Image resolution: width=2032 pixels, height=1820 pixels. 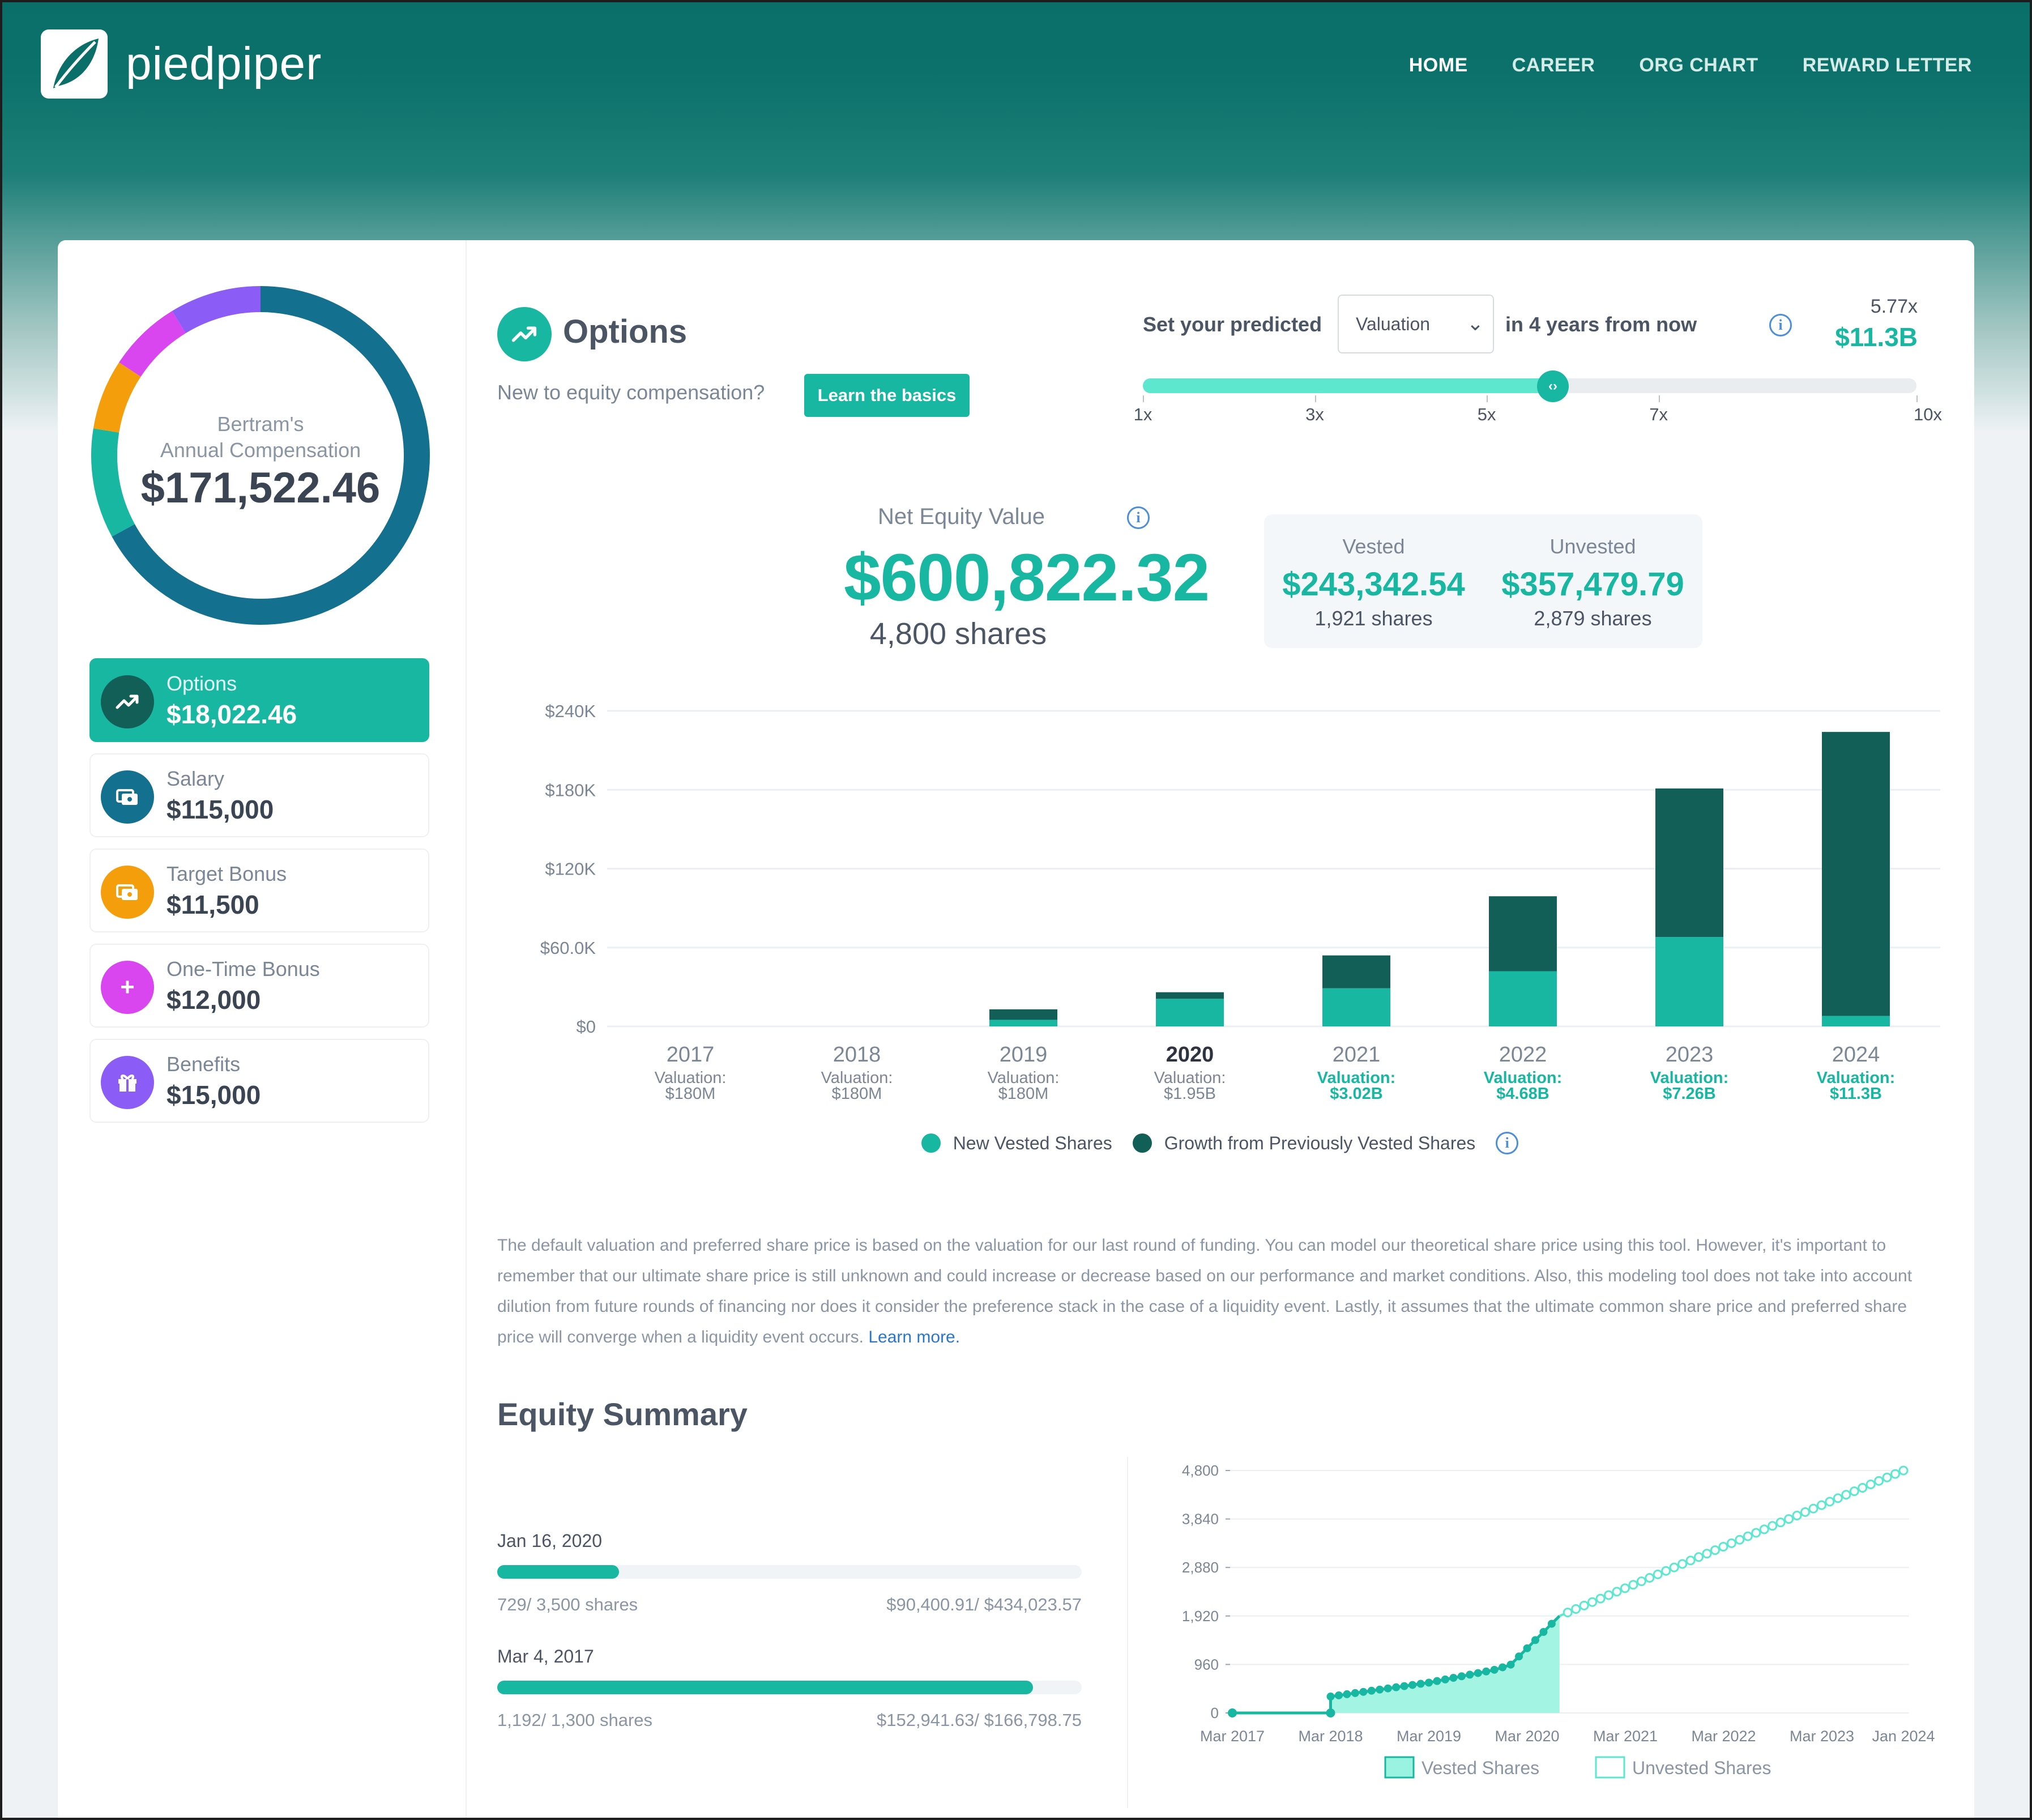 I want to click on bar-growth-from-previously-vested-shares-2024, so click(x=1856, y=874).